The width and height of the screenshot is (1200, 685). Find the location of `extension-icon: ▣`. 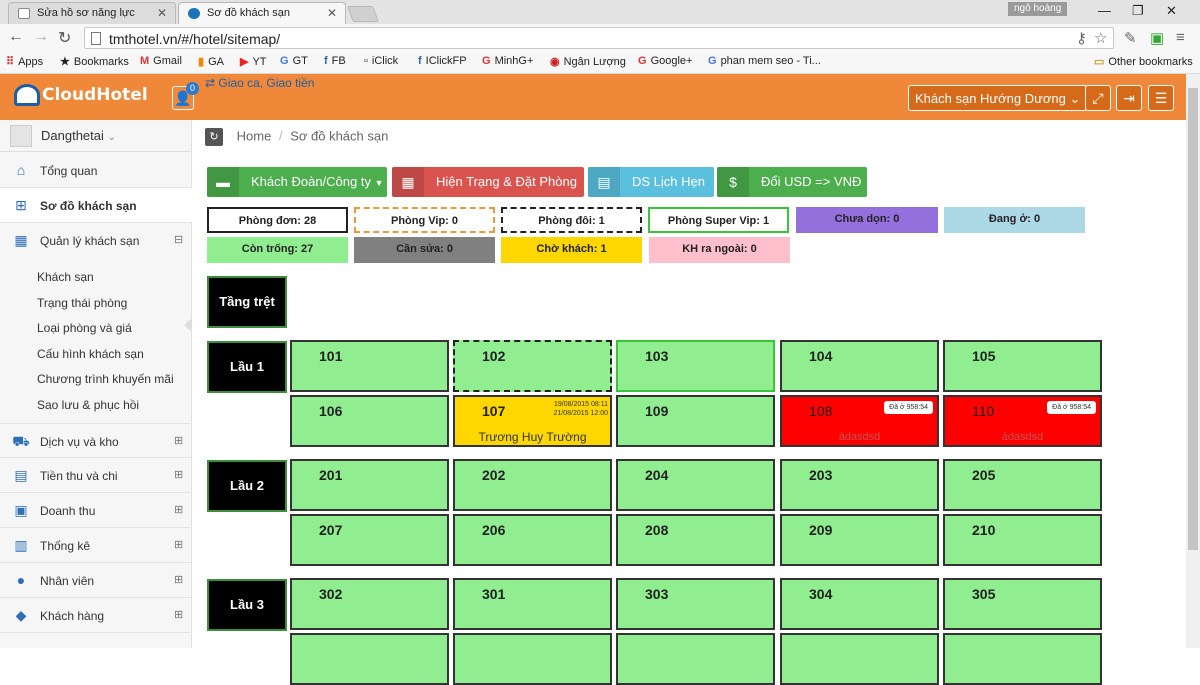

extension-icon: ▣ is located at coordinates (1157, 38).